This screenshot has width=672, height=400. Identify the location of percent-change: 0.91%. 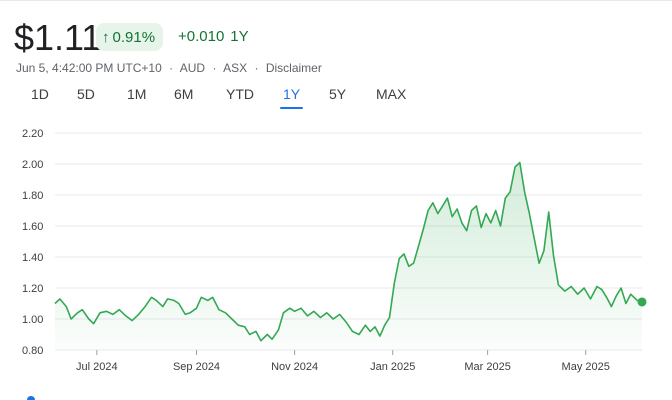
(134, 37).